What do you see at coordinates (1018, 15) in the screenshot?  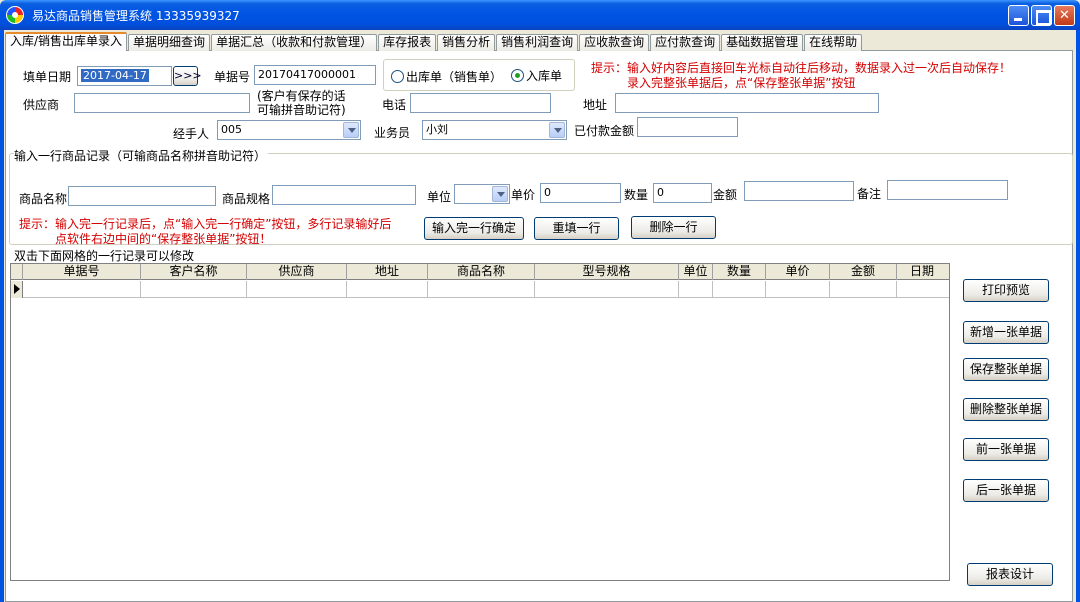 I see `minimize-button` at bounding box center [1018, 15].